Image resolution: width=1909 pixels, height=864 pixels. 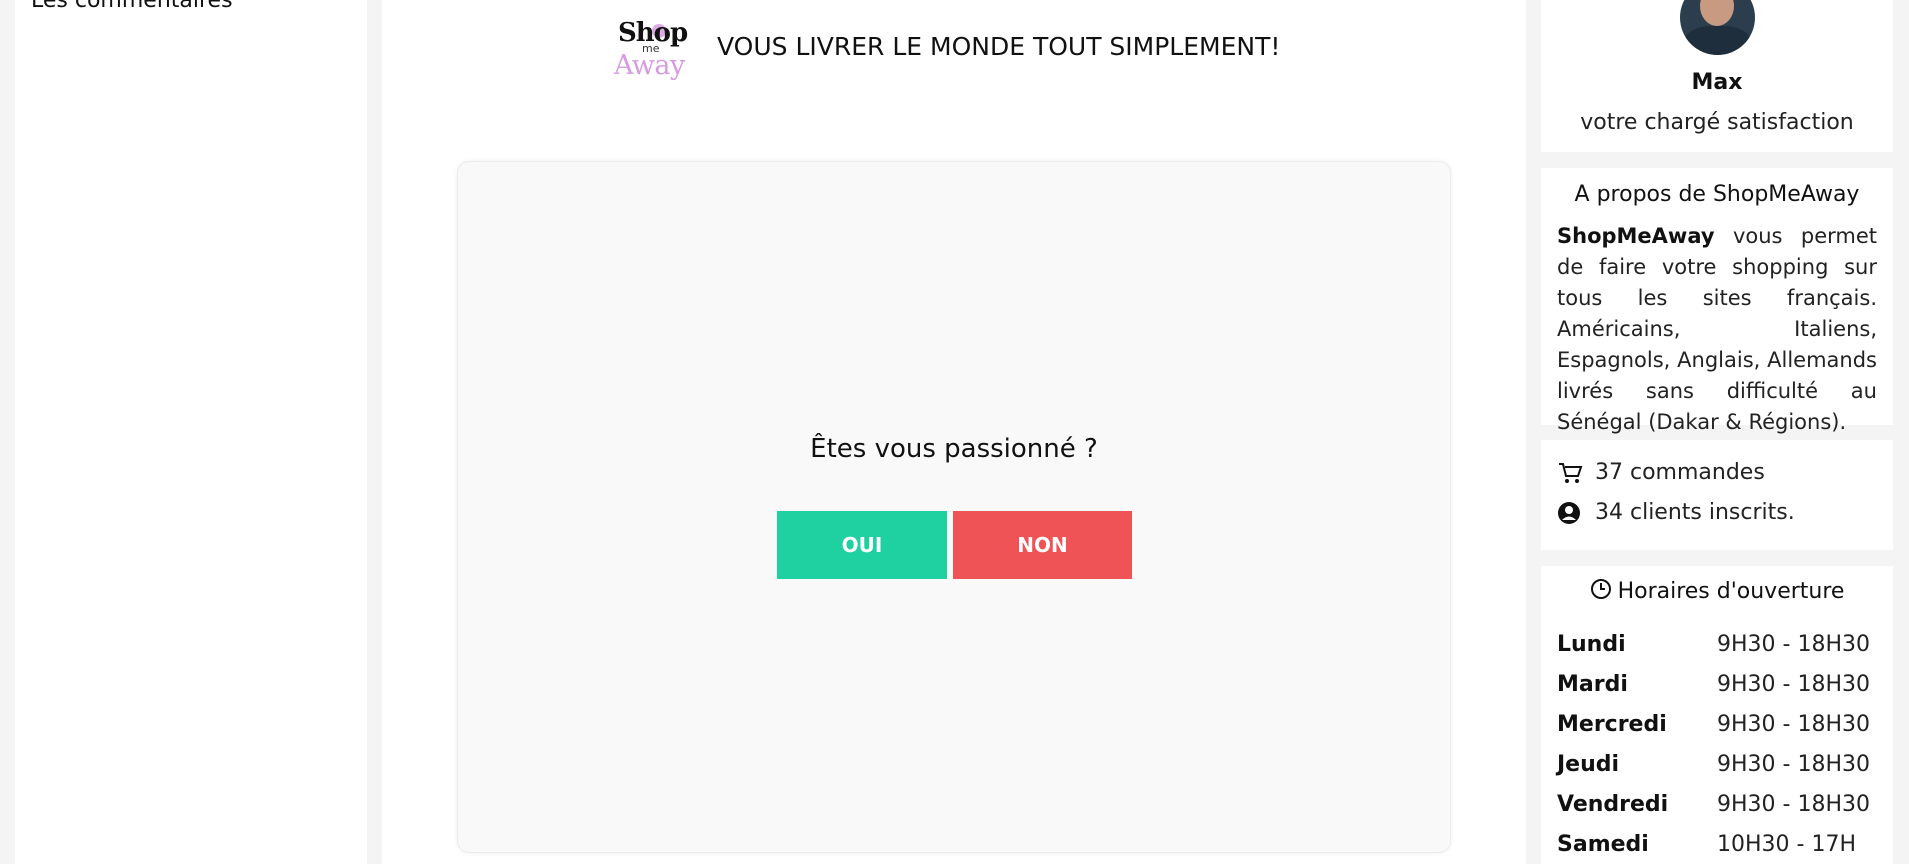 I want to click on hours-day: Jeudi, so click(x=1588, y=764).